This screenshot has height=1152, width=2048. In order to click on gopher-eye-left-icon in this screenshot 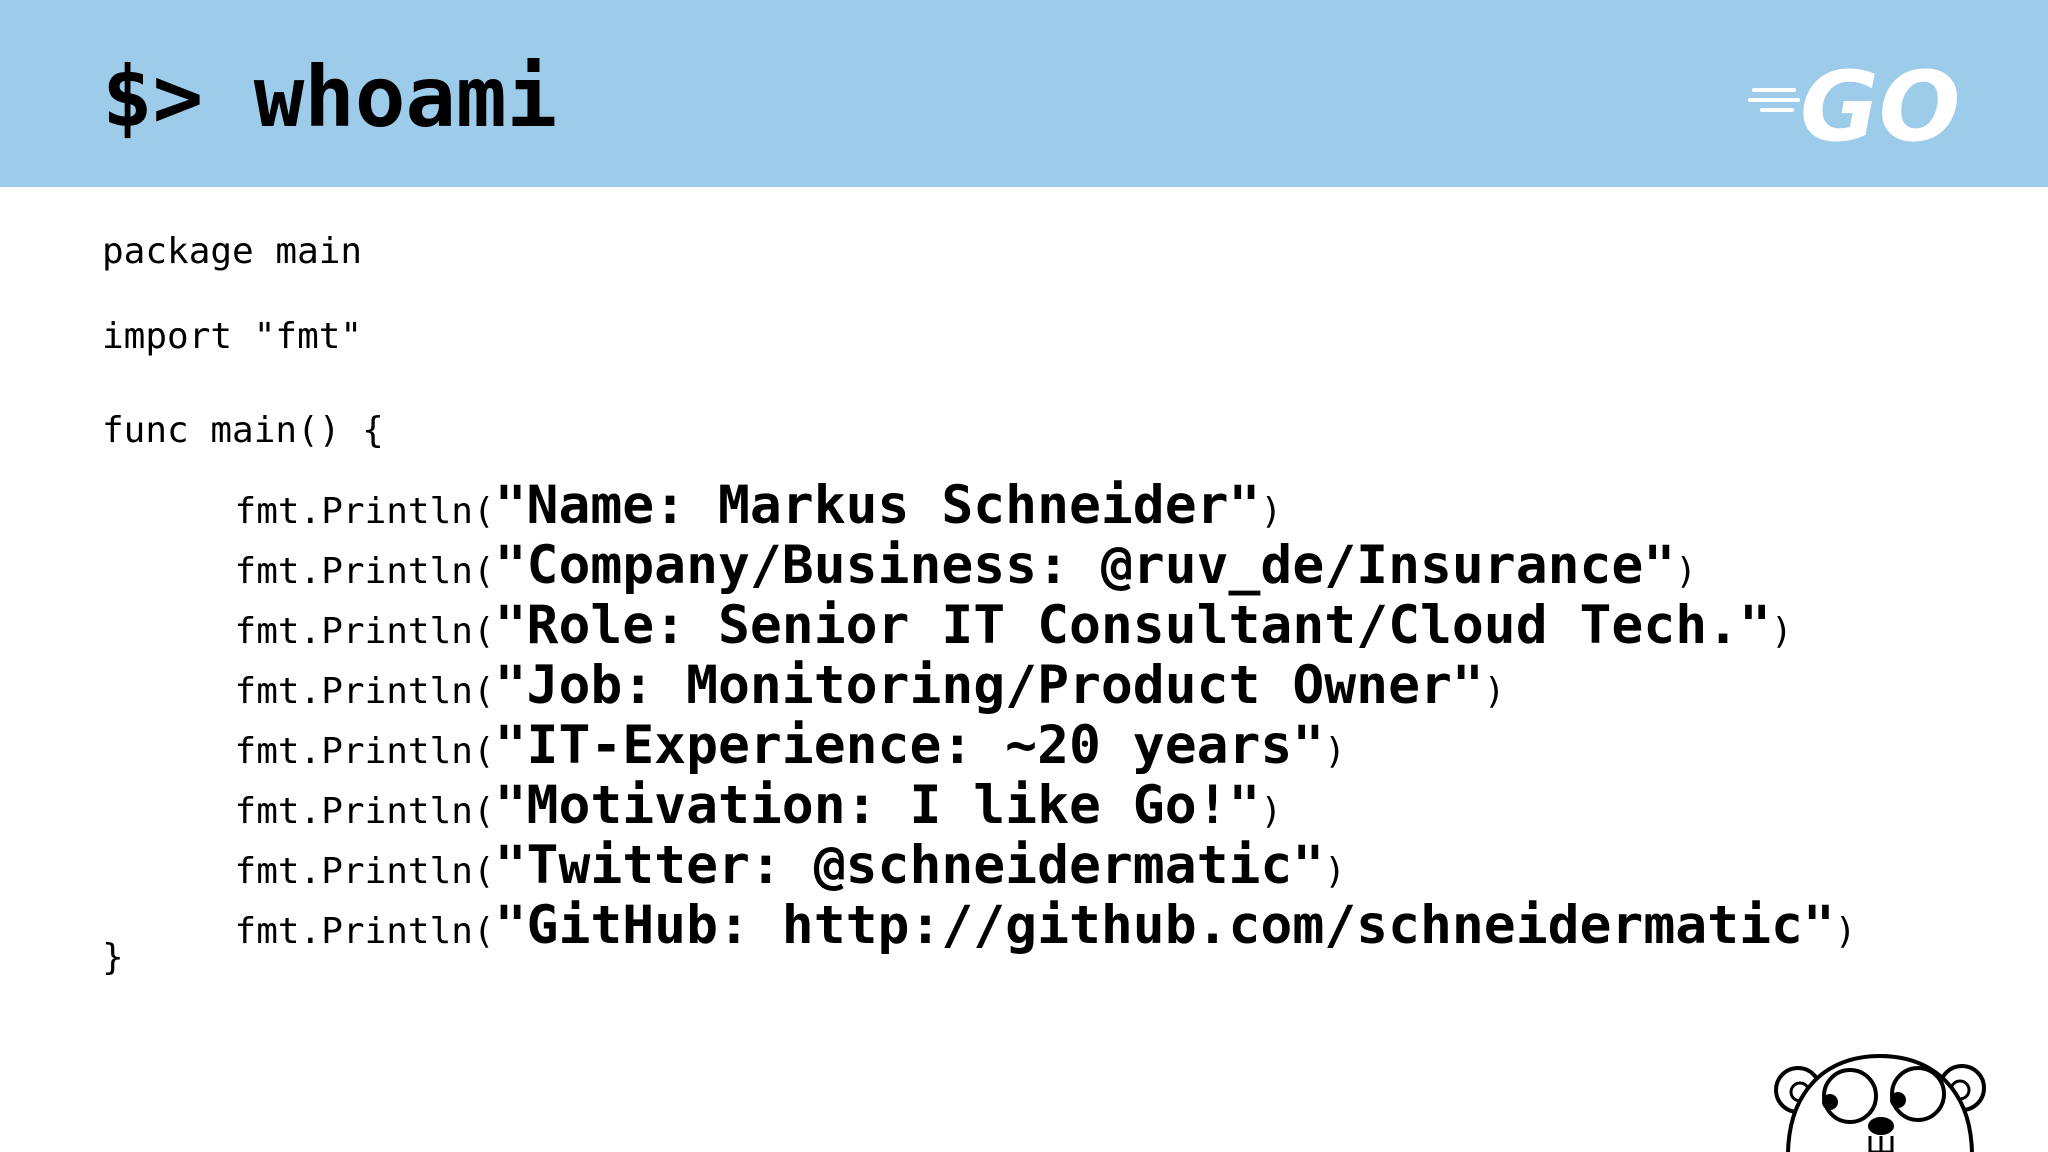, I will do `click(1850, 1096)`.